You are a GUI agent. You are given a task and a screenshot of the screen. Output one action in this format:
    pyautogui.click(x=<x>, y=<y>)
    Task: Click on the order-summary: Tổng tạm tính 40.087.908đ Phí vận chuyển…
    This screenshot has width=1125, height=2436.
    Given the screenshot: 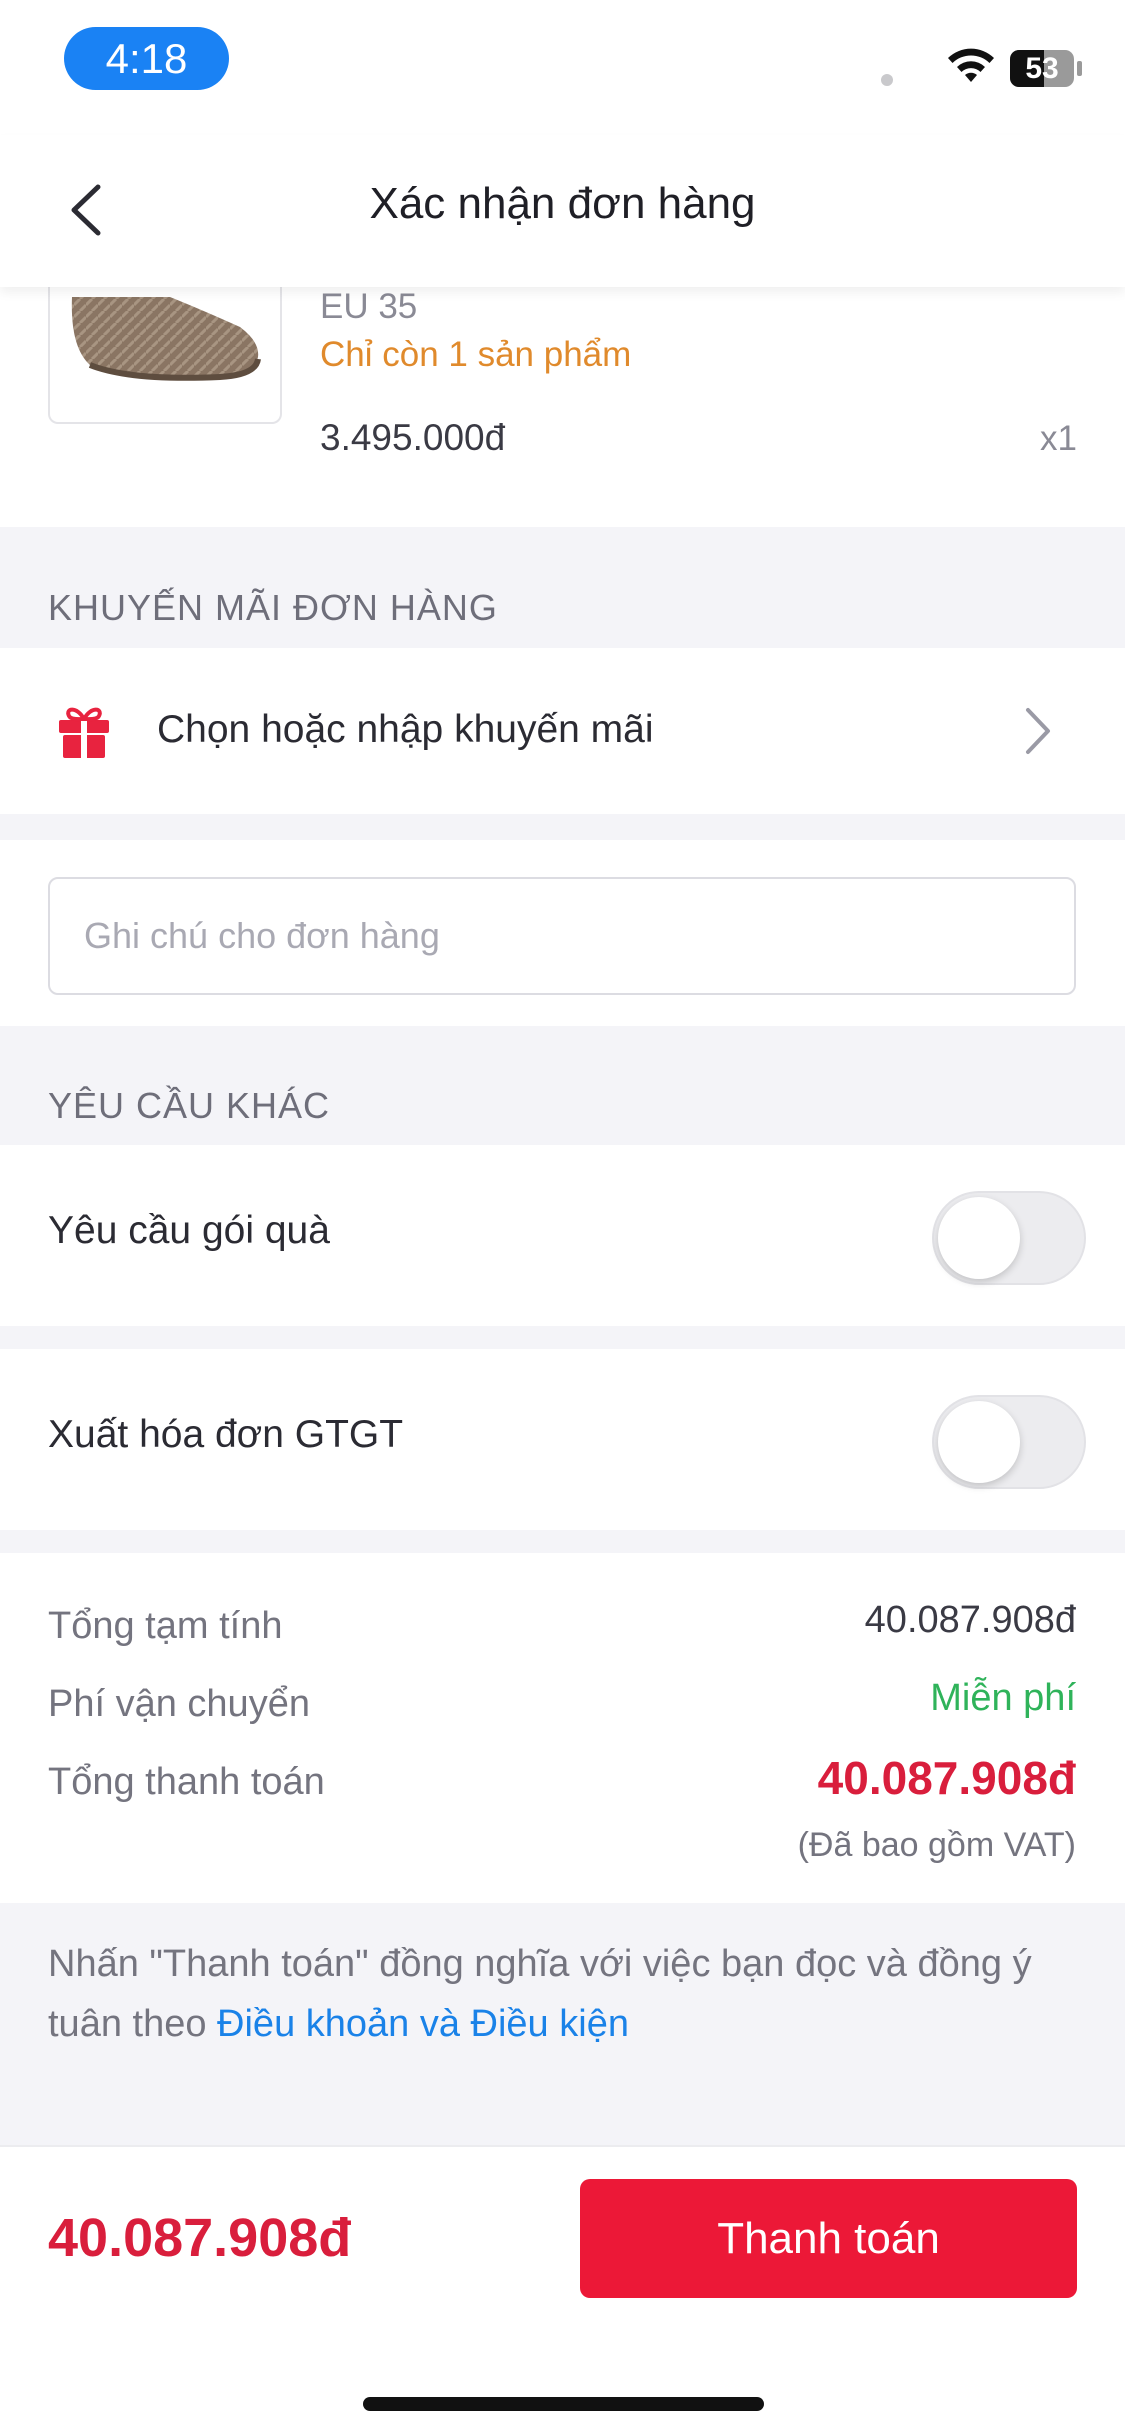 What is the action you would take?
    pyautogui.click(x=562, y=1728)
    